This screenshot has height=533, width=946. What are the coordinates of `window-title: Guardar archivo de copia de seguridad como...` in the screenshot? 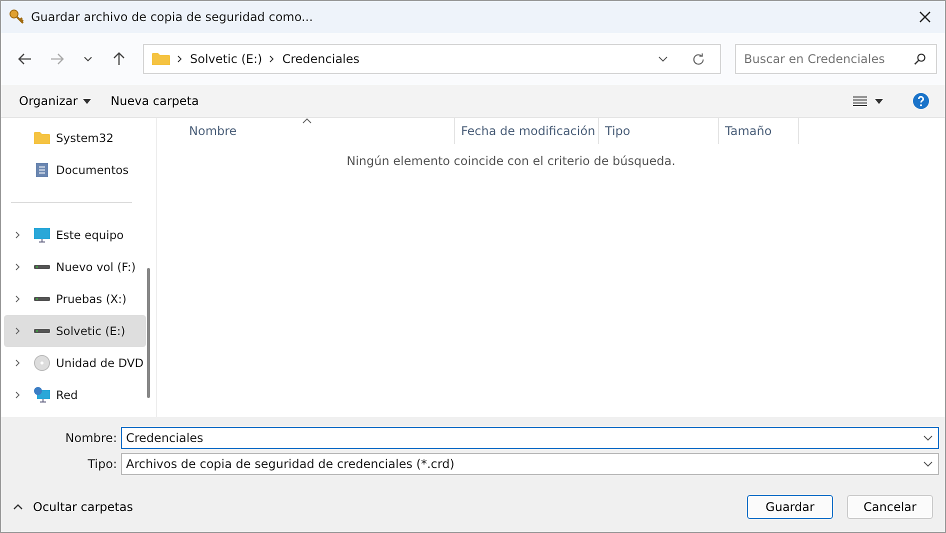 It's located at (172, 17).